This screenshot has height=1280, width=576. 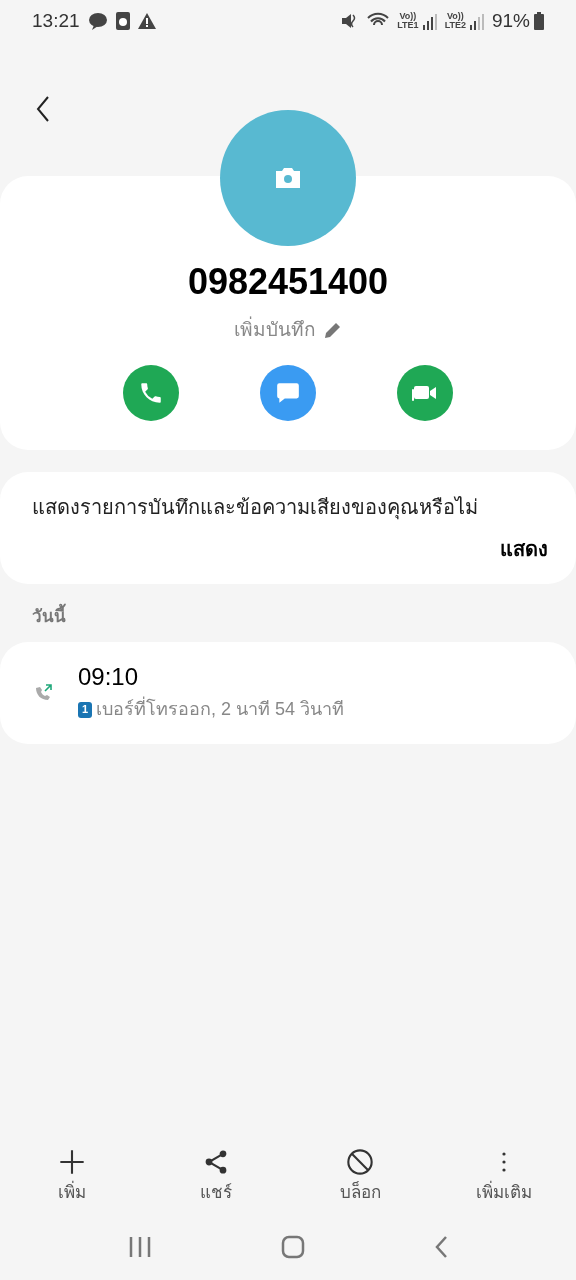 What do you see at coordinates (85, 709) in the screenshot?
I see `sim-badge: 1` at bounding box center [85, 709].